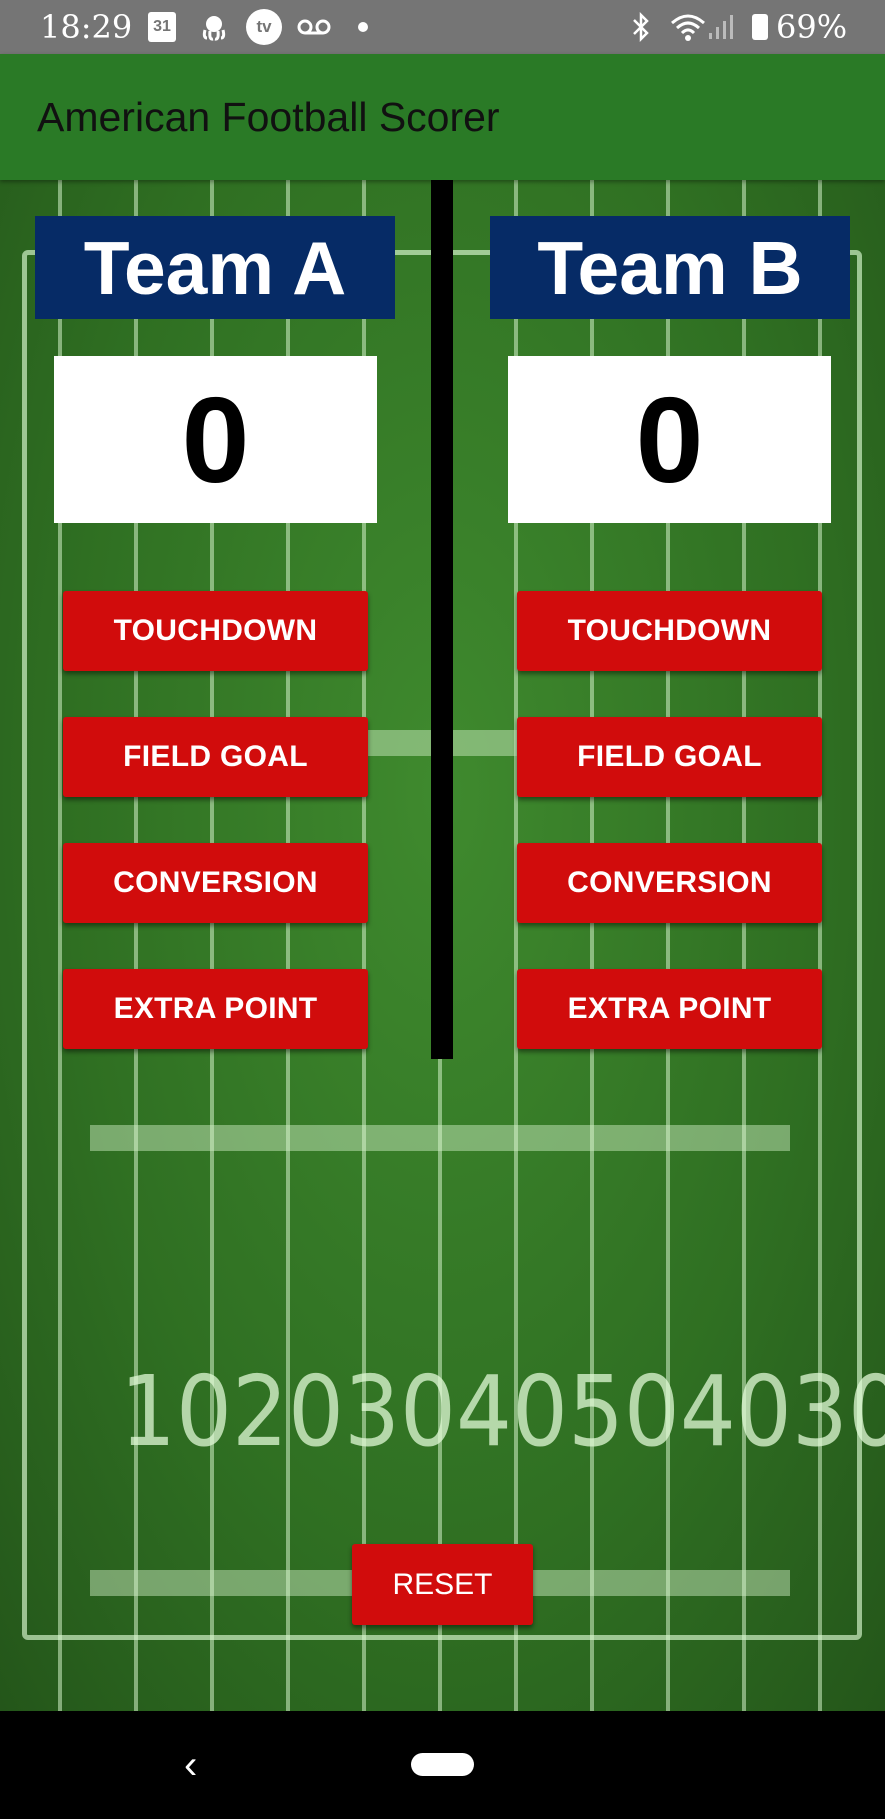  What do you see at coordinates (669, 439) in the screenshot?
I see `team-b-score: 0` at bounding box center [669, 439].